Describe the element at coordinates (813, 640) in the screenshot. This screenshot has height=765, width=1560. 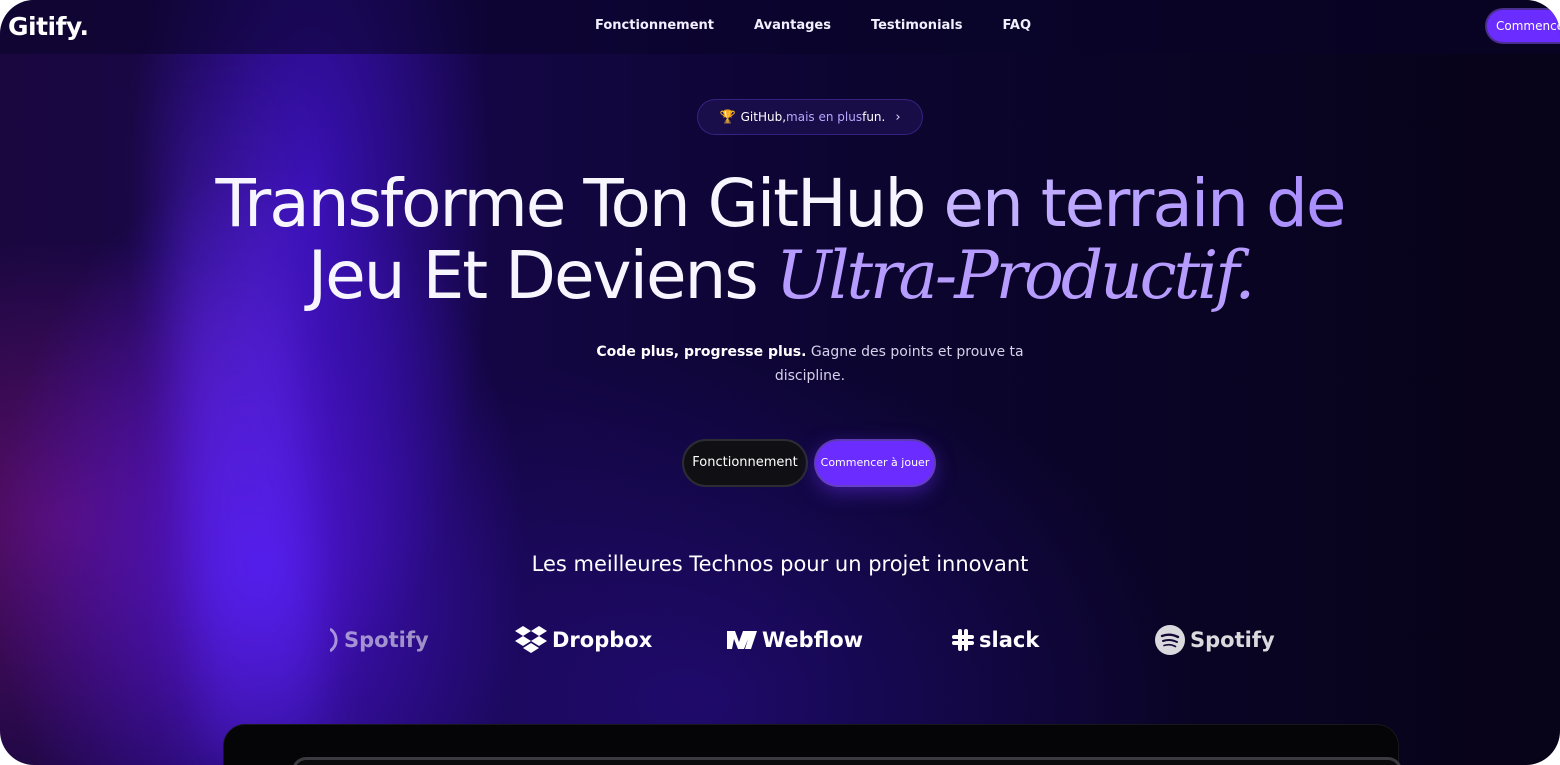
I see `logo-label: Webflow` at that location.